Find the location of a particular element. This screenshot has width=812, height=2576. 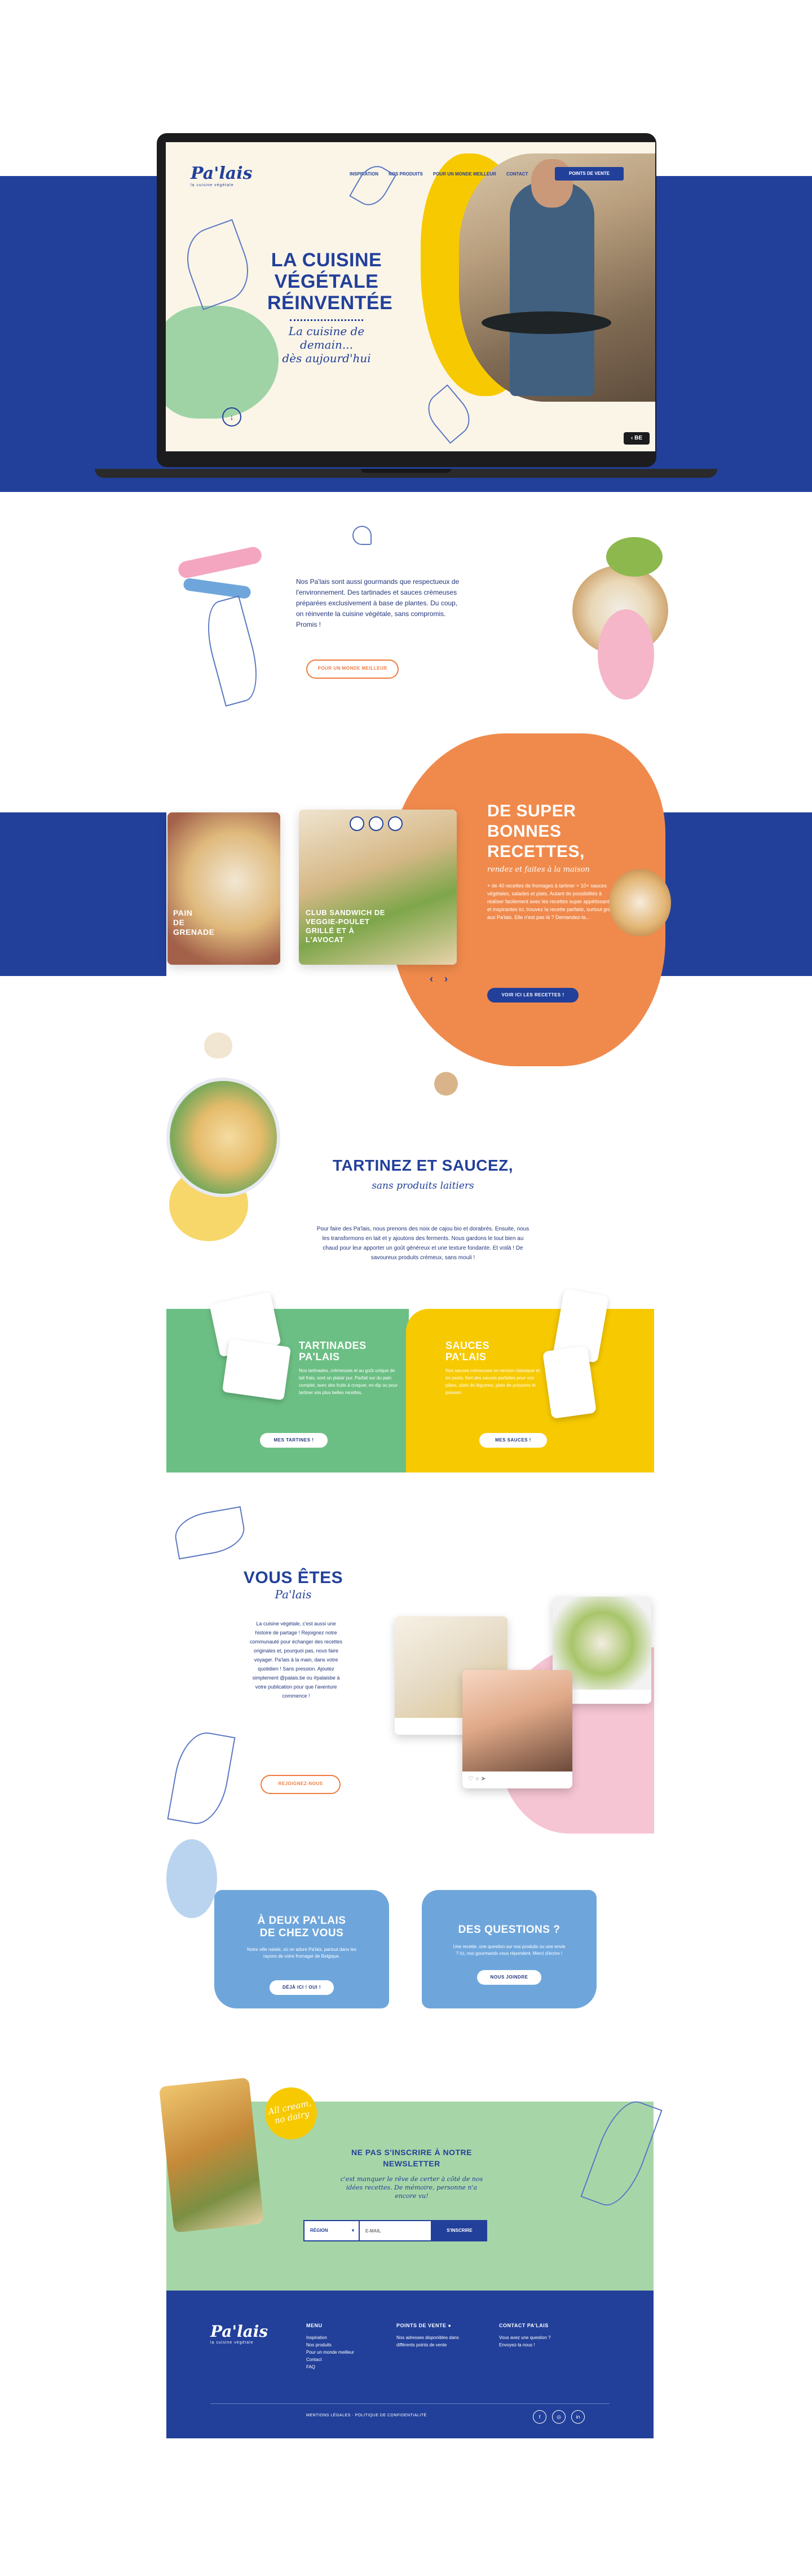

newsletter-gratin-photo is located at coordinates (211, 2155).